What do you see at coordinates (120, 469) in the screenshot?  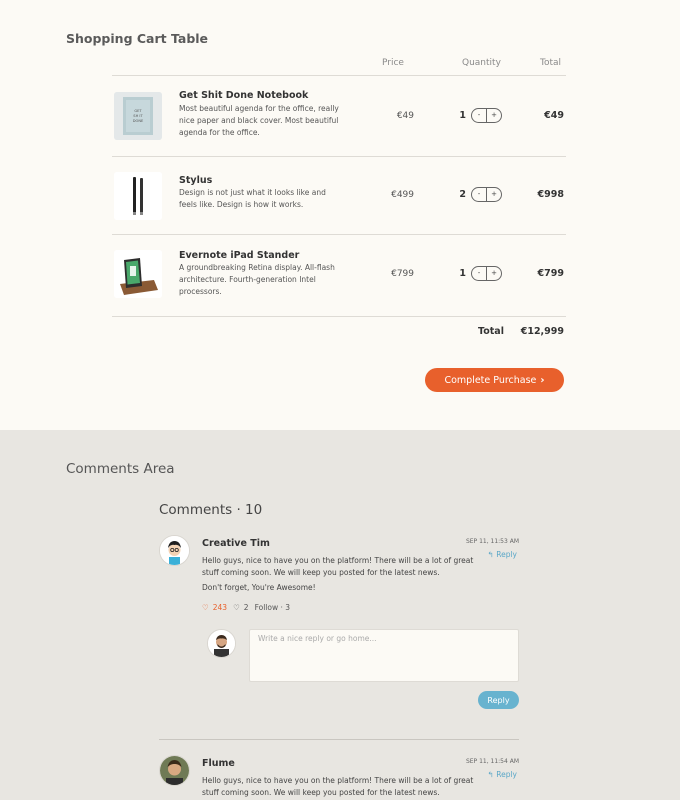 I see `comments-area-title: Comments Area` at bounding box center [120, 469].